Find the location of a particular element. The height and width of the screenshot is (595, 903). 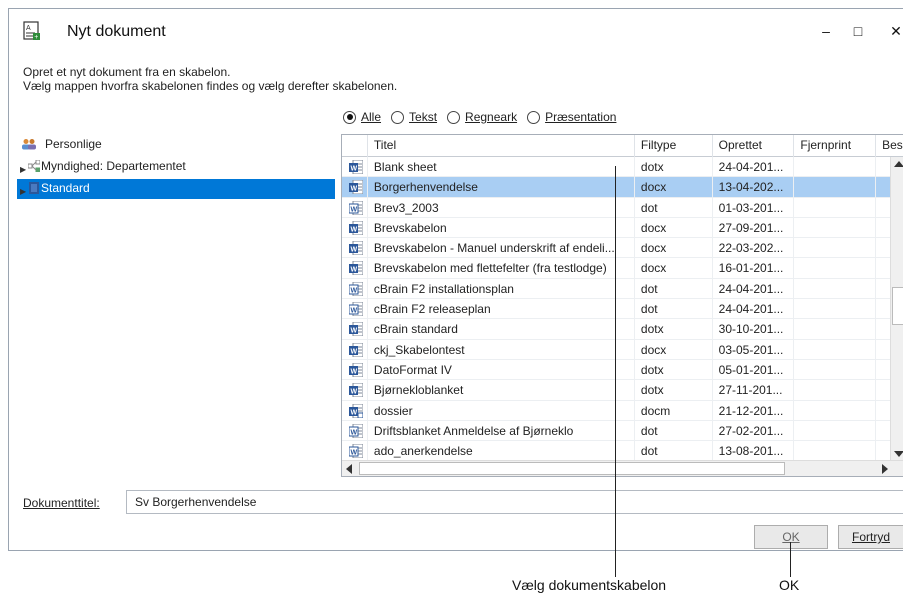

window-title: Nyt dokument is located at coordinates (116, 31).